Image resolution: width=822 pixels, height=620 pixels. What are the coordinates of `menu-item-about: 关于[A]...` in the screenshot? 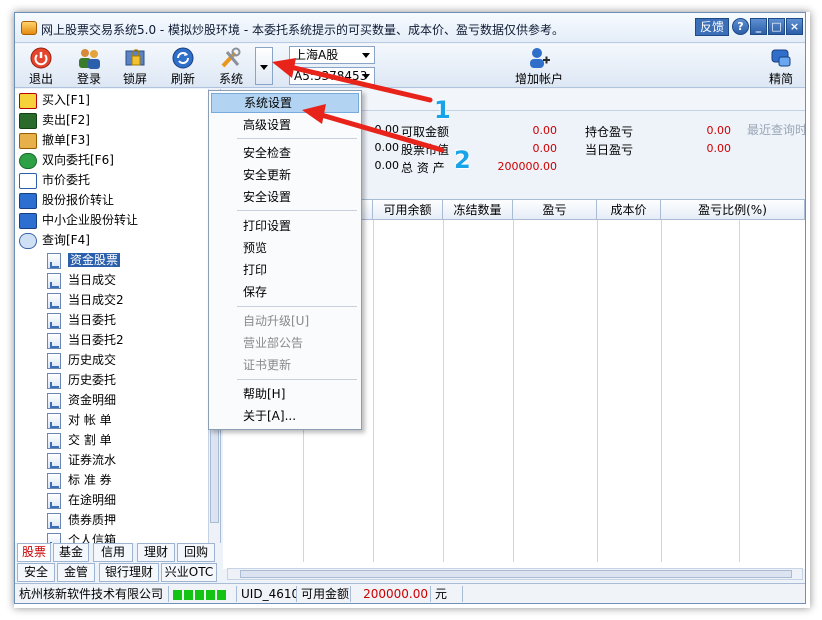 It's located at (285, 416).